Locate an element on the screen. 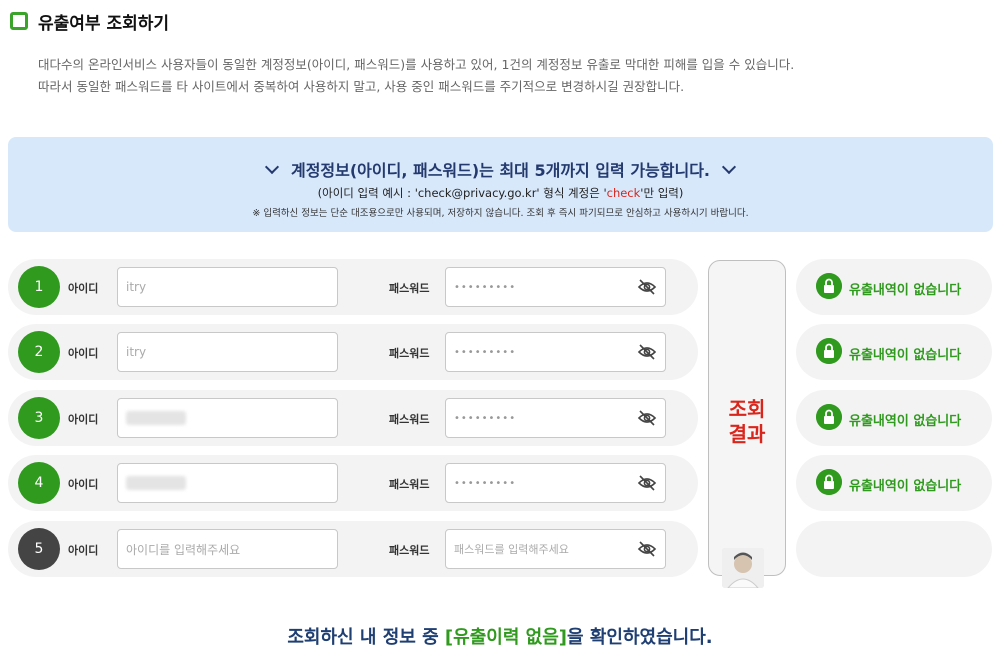  result-button-label: 조회 결과 is located at coordinates (747, 422).